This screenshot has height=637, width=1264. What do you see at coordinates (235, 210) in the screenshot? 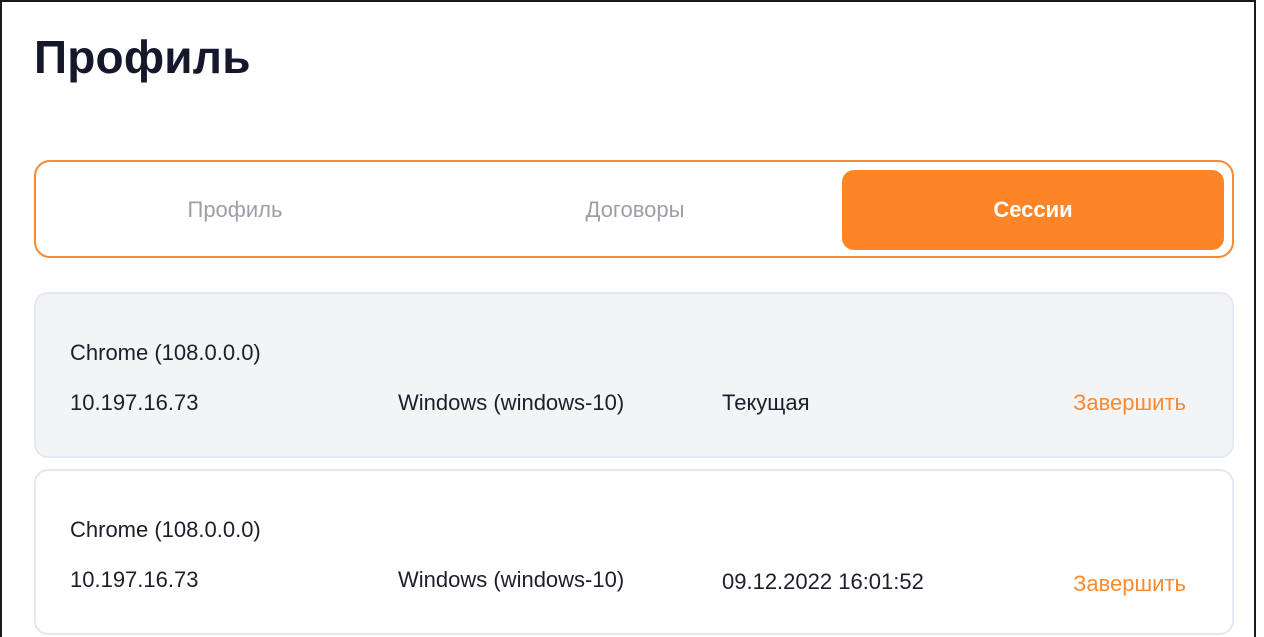
I see `tab-profile: Профиль` at bounding box center [235, 210].